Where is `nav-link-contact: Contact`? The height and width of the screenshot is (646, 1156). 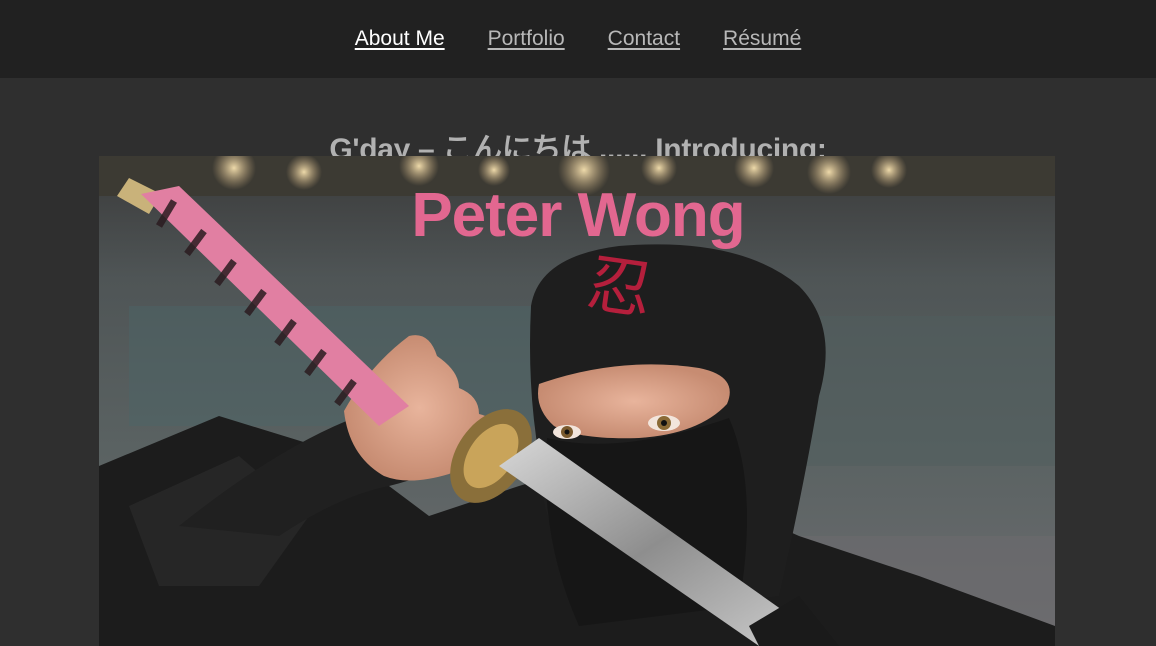
nav-link-contact: Contact is located at coordinates (644, 39).